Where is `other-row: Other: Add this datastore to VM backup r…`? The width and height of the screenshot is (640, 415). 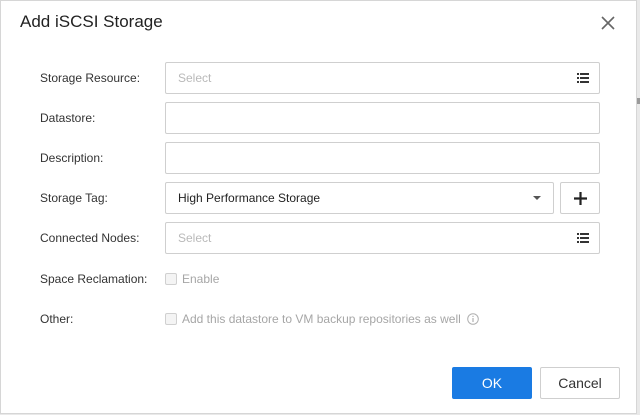
other-row: Other: Add this datastore to VM backup r… is located at coordinates (319, 319).